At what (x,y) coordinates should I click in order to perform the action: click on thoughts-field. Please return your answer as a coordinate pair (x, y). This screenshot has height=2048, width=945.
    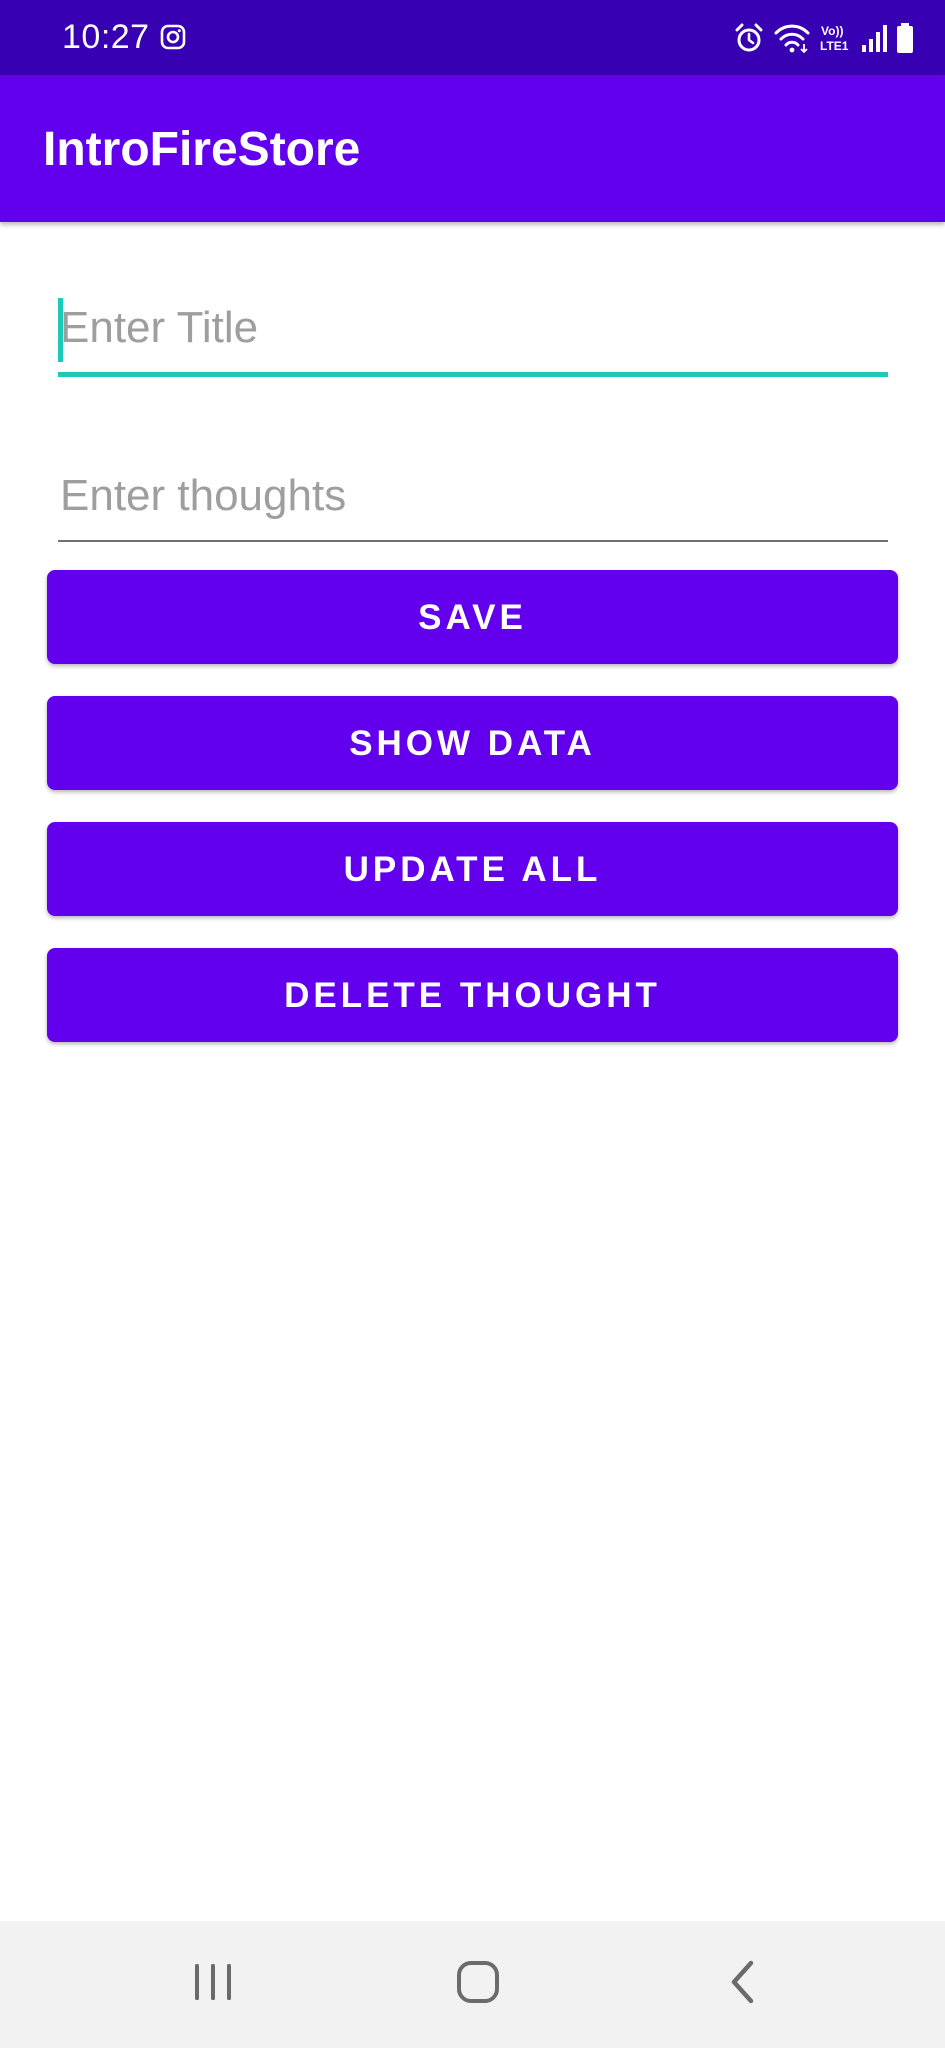
    Looking at the image, I should click on (473, 503).